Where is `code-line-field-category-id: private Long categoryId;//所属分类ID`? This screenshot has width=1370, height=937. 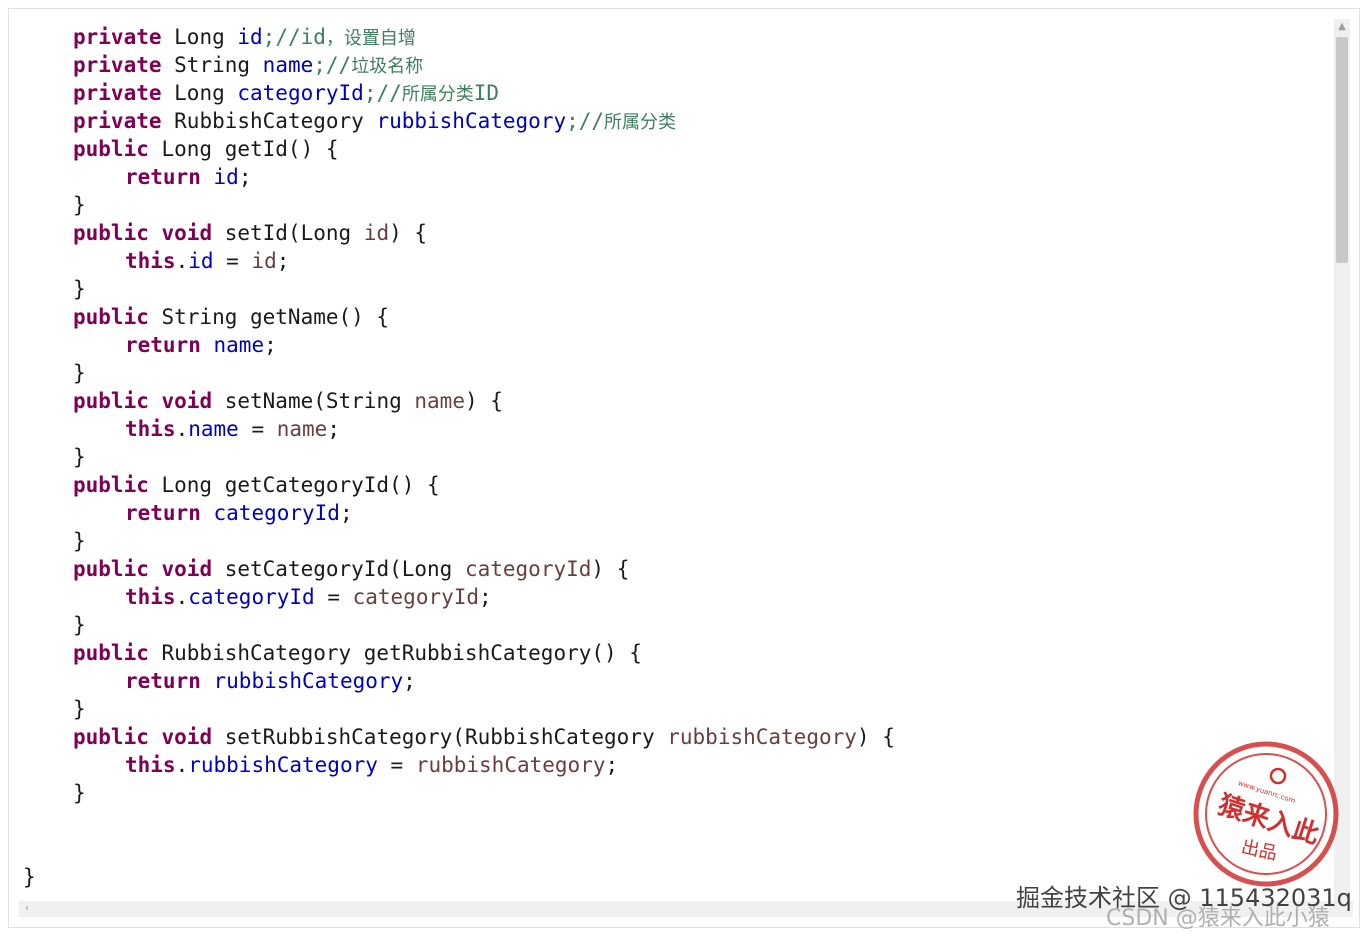
code-line-field-category-id: private Long categoryId;//所属分类ID is located at coordinates (286, 93).